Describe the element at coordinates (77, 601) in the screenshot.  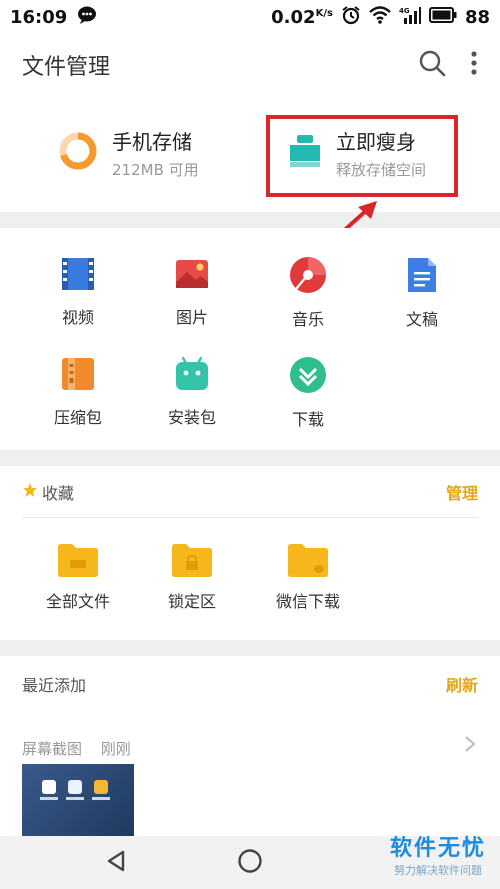
I see `folder-label: 全部文件` at that location.